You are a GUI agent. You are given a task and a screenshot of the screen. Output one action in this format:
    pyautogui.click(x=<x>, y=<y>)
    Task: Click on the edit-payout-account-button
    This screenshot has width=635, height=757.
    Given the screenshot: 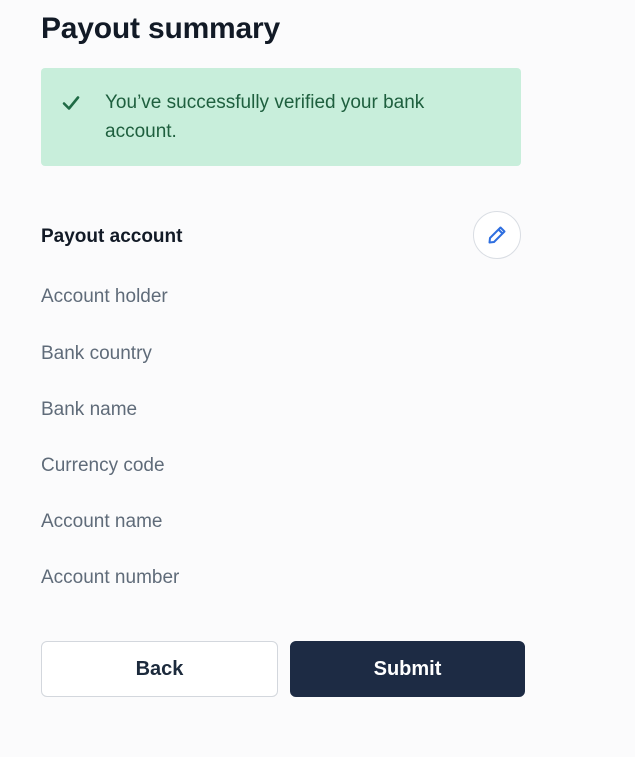 What is the action you would take?
    pyautogui.click(x=497, y=235)
    